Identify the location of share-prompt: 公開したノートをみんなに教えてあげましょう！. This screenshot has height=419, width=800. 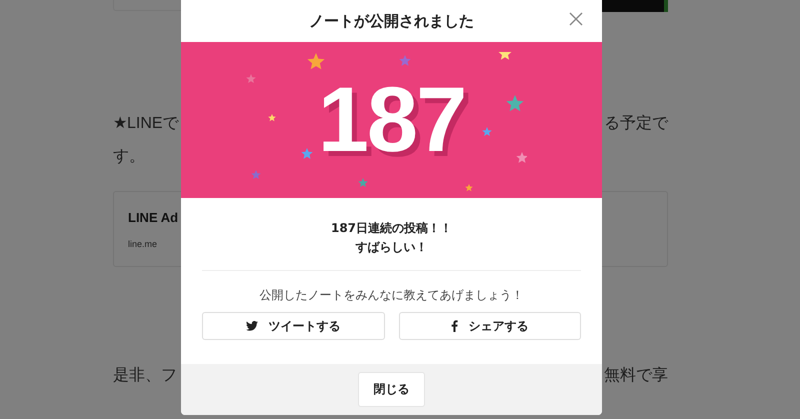
(392, 295).